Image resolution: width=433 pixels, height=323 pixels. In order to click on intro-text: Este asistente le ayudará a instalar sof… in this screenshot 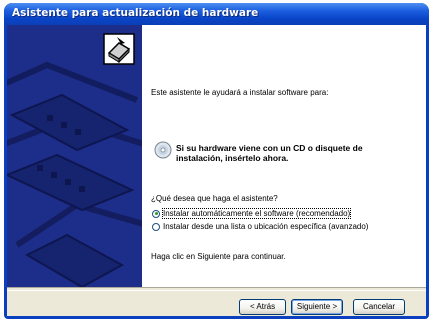, I will do `click(240, 92)`.